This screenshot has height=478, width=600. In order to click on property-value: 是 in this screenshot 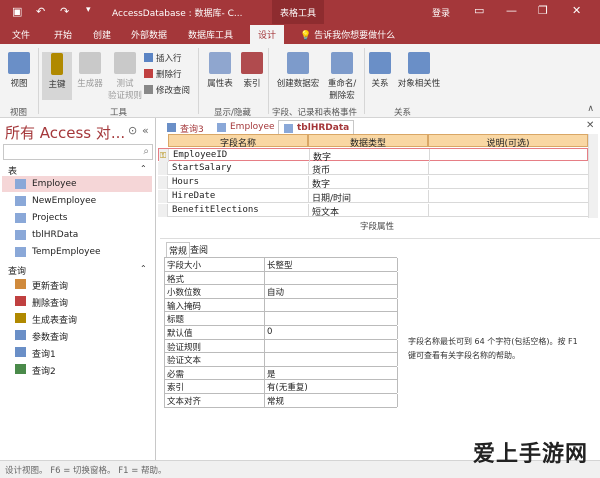, I will do `click(331, 373)`.